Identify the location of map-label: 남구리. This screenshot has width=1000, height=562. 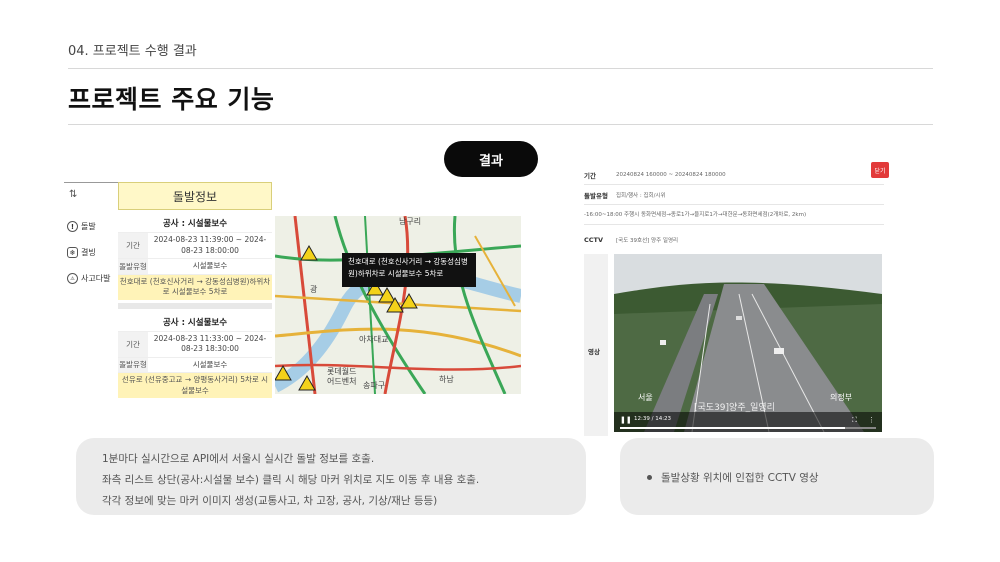
(410, 221).